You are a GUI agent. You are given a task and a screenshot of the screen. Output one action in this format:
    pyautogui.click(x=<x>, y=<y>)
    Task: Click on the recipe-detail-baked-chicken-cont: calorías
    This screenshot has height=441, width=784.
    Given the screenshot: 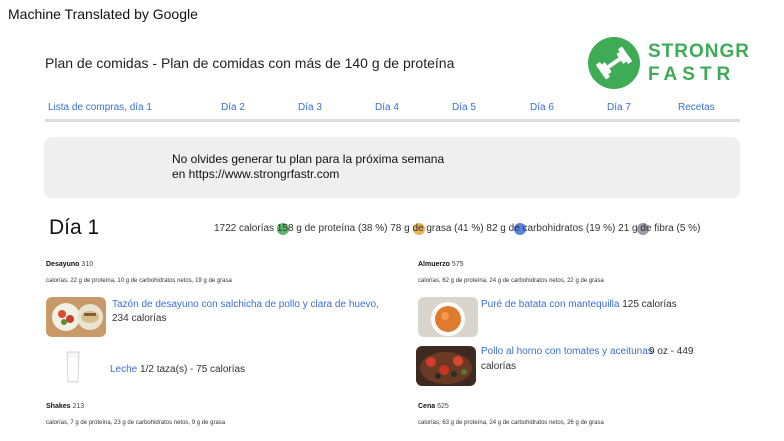 What is the action you would take?
    pyautogui.click(x=499, y=366)
    